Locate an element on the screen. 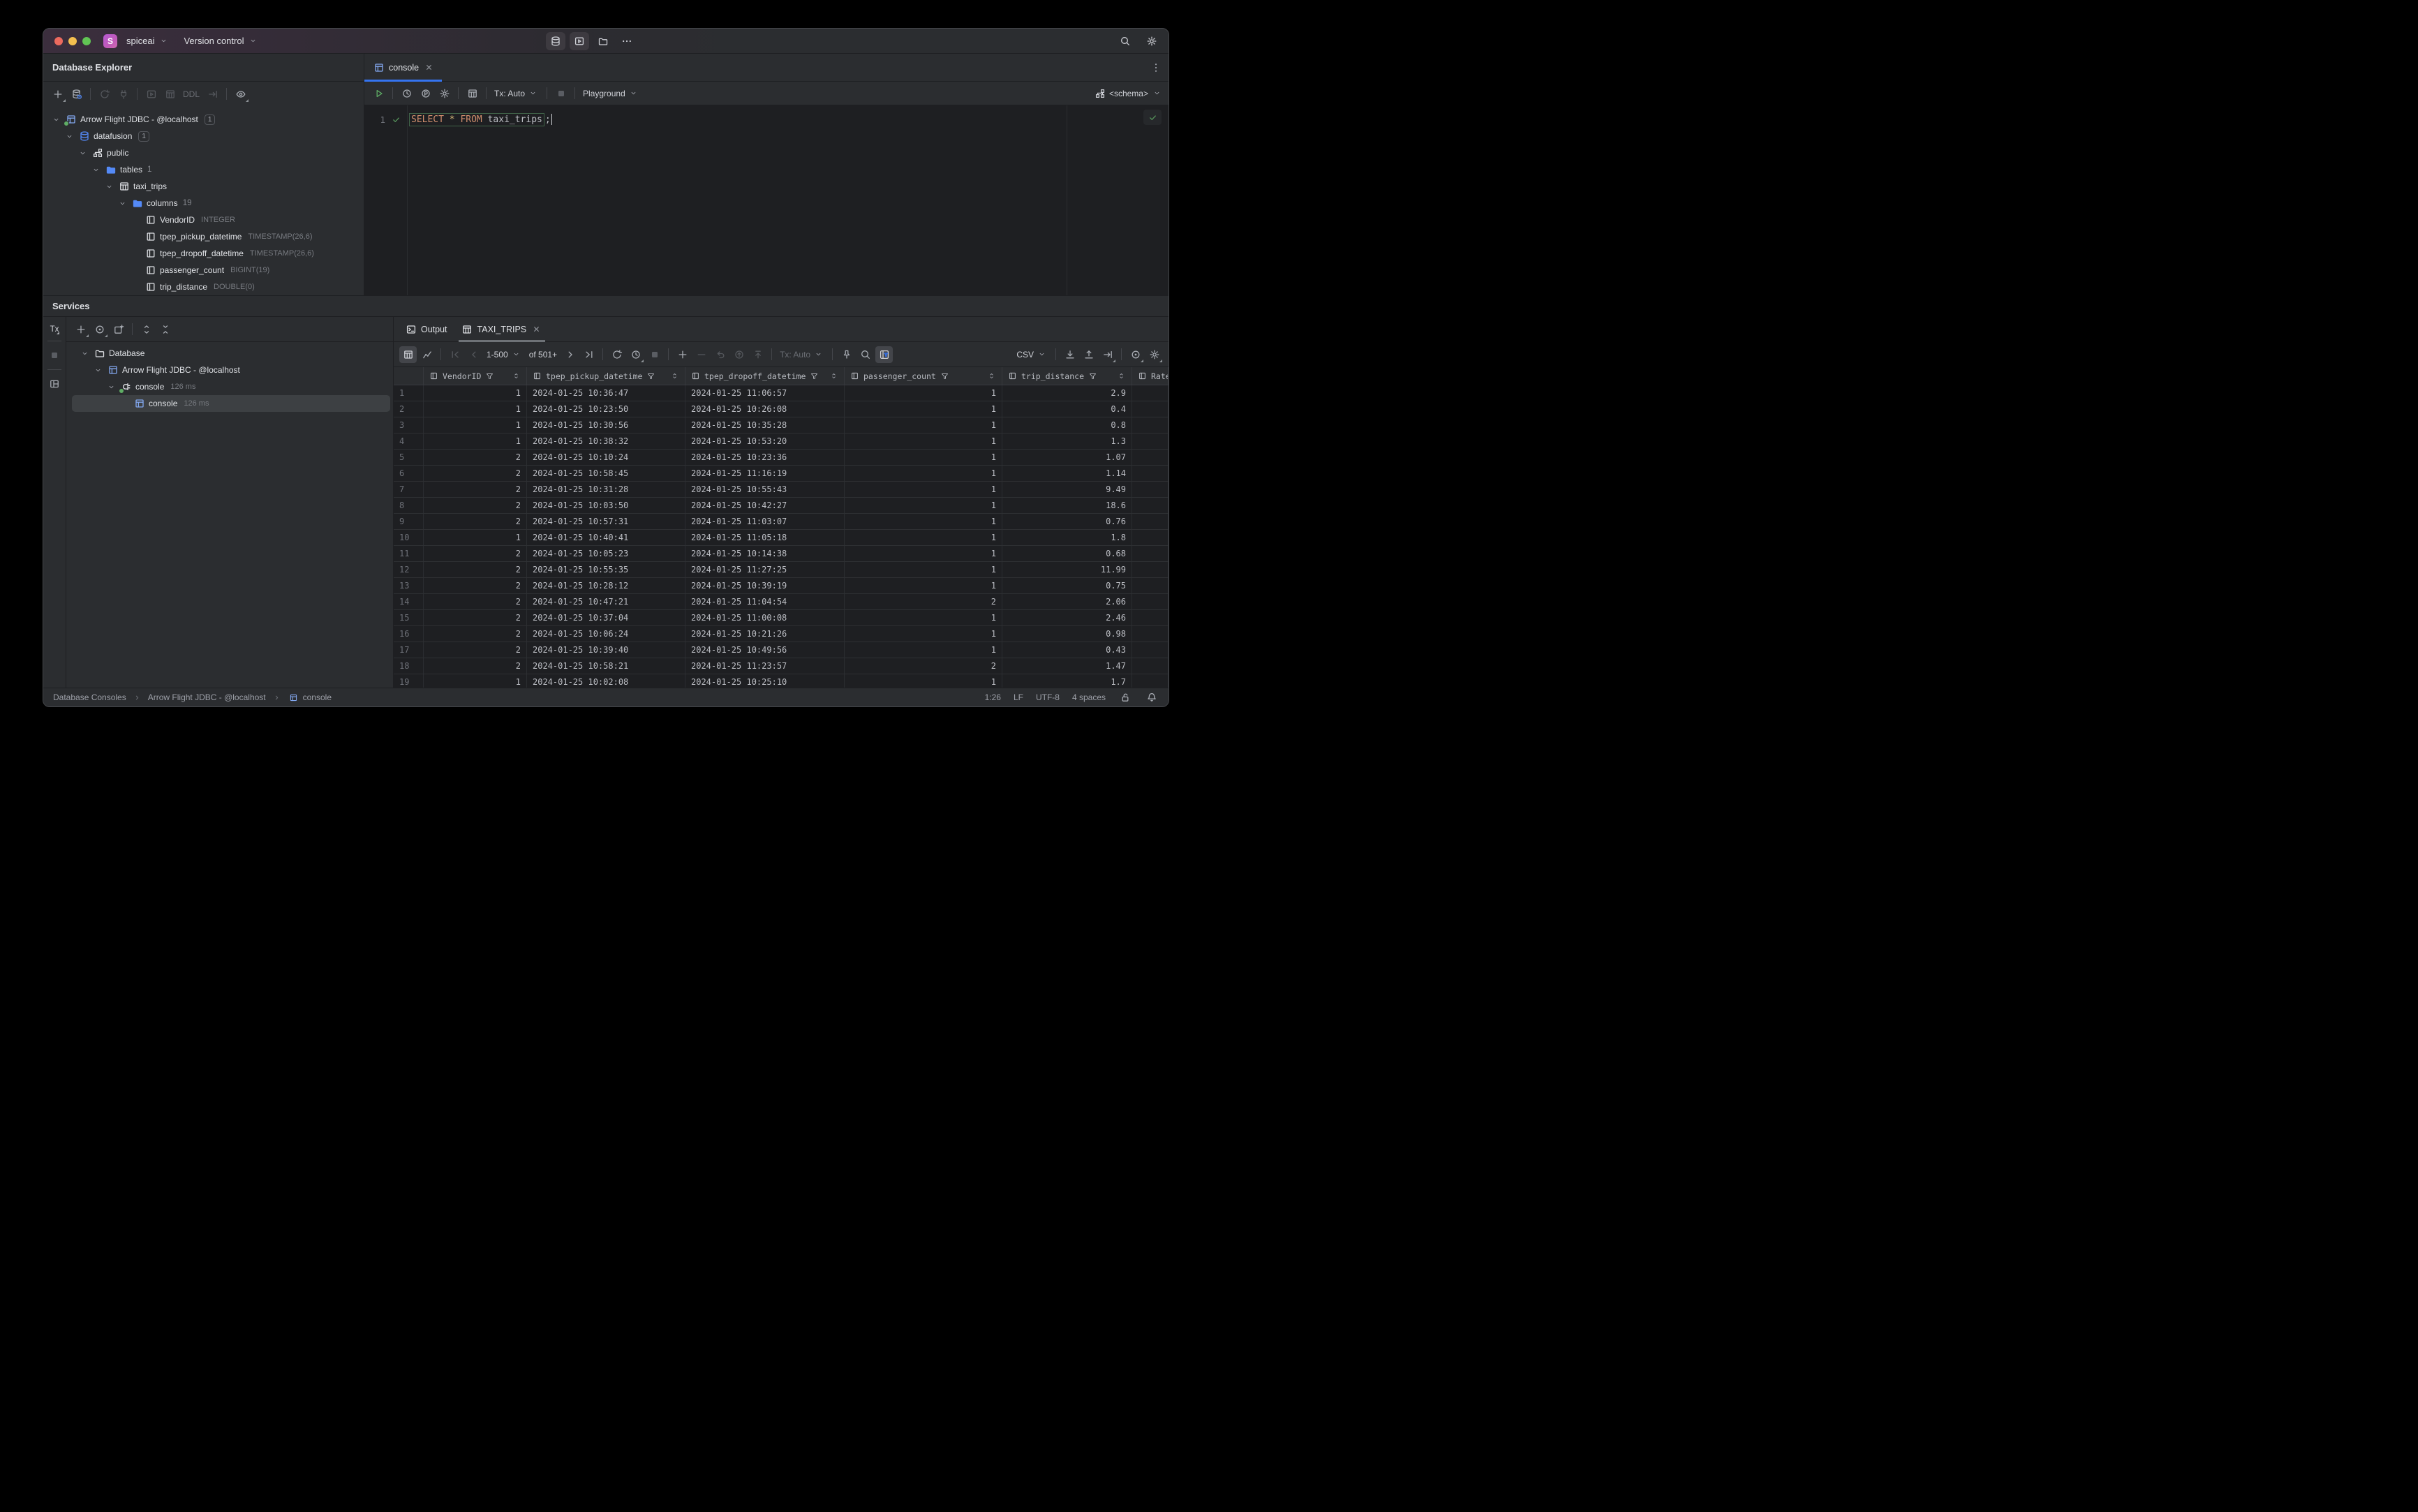  breadcrumb-item: Arrow Flight JDBC - @localhost is located at coordinates (207, 697).